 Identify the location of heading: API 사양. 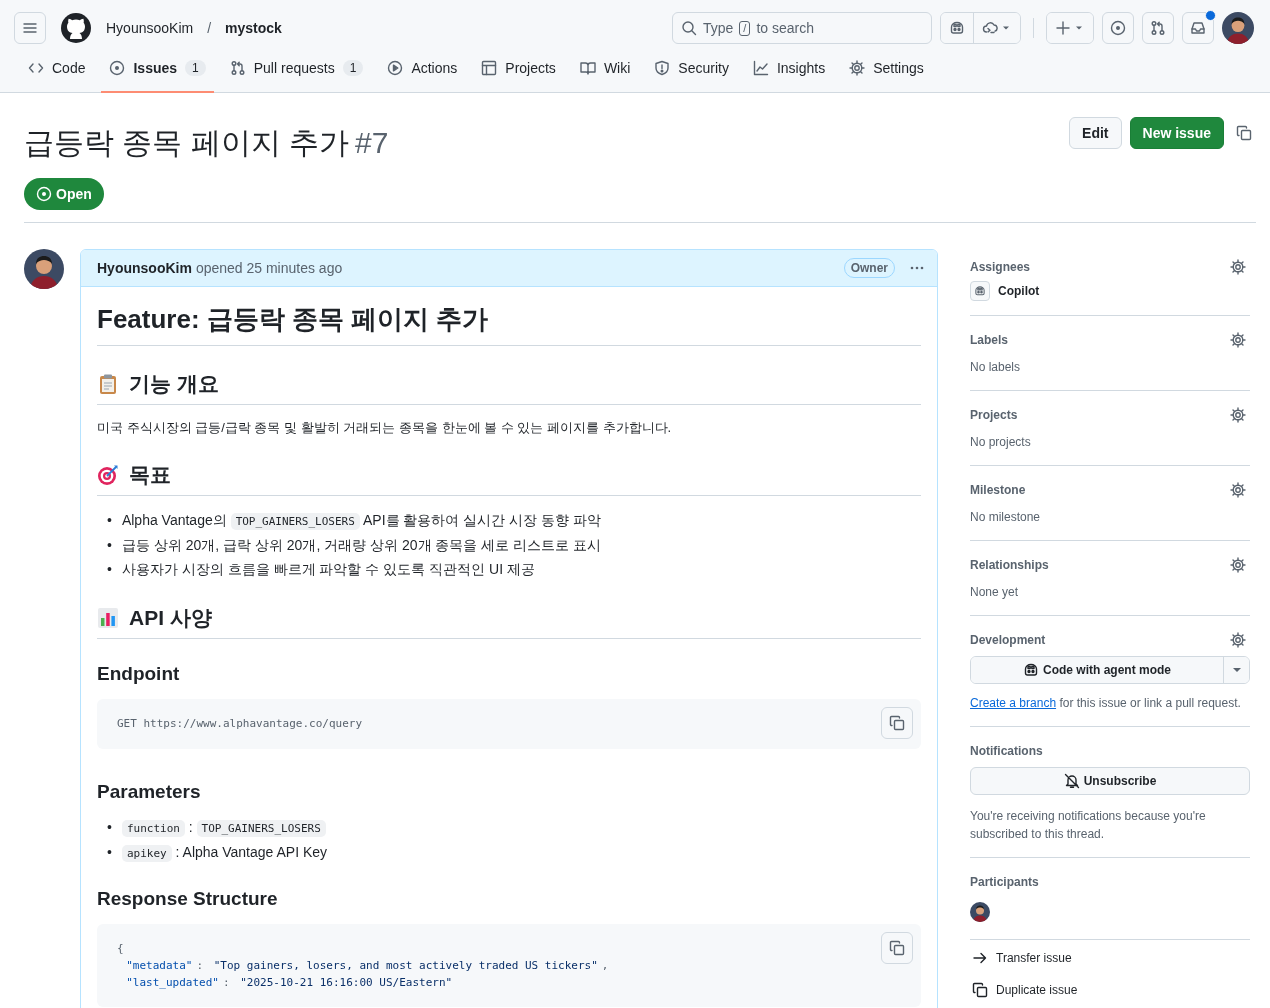
(170, 618).